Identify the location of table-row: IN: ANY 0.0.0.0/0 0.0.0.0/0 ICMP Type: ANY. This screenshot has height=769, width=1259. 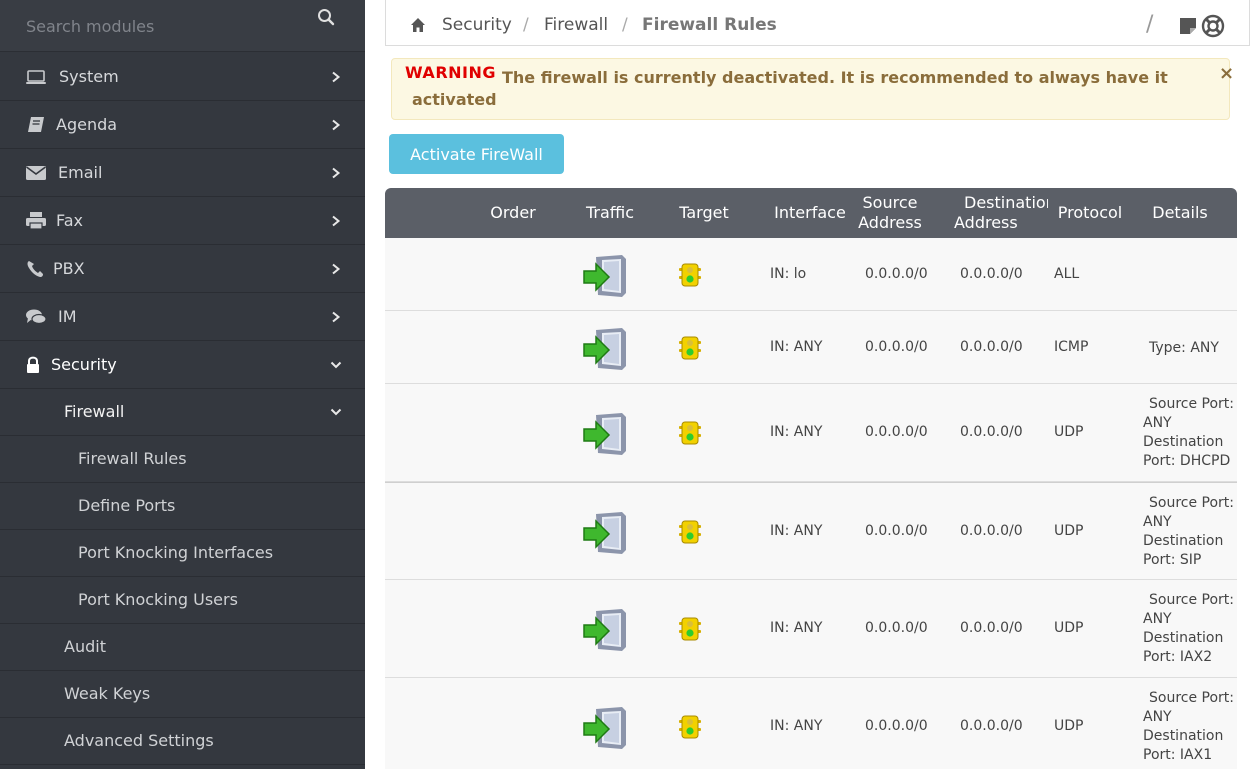
(811, 347).